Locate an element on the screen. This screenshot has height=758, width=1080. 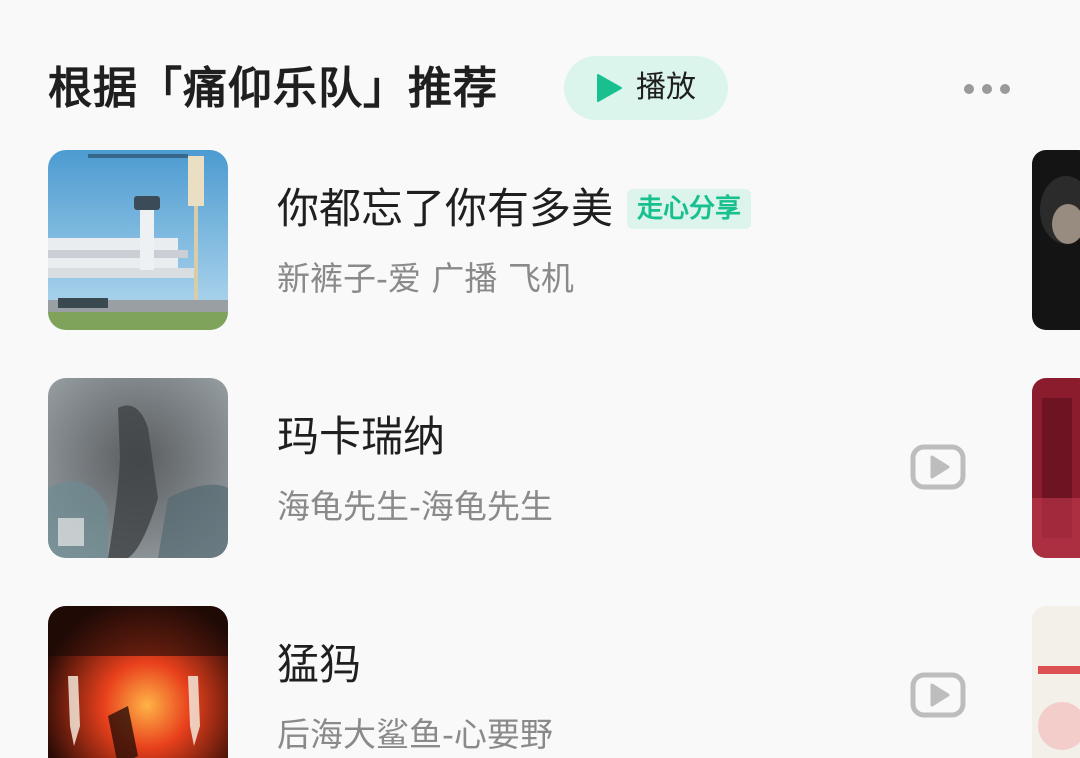
play-triangle-icon is located at coordinates (609, 88).